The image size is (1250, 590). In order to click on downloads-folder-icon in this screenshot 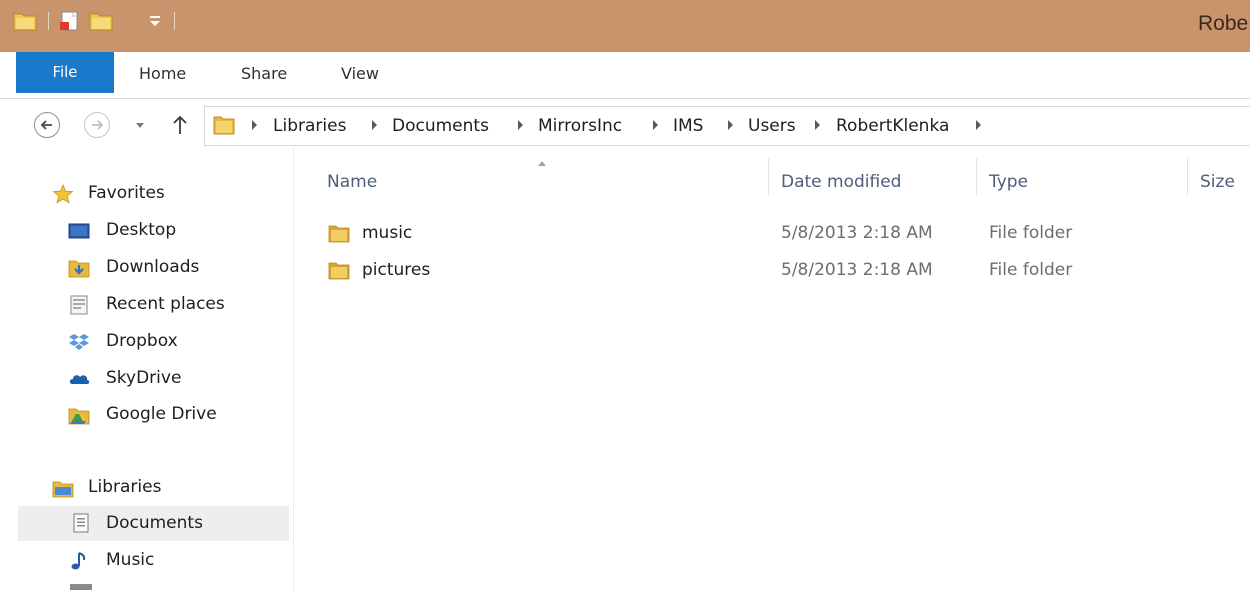, I will do `click(79, 269)`.